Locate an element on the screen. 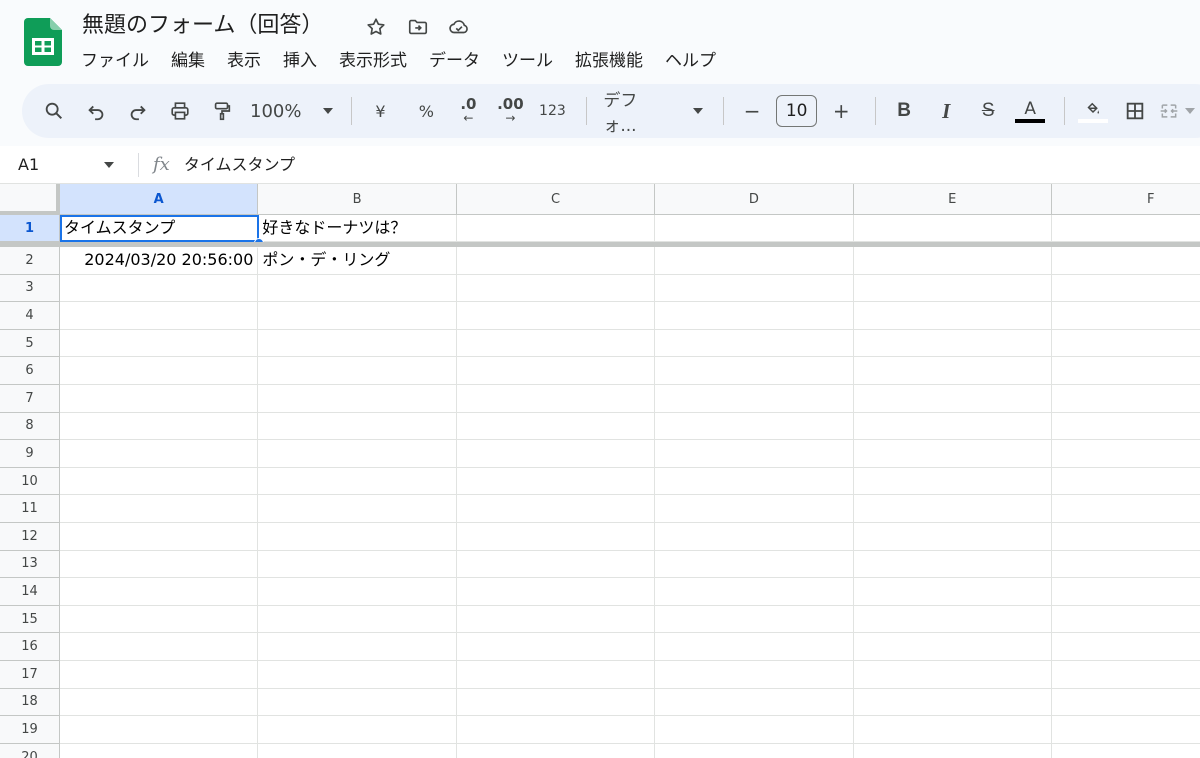 This screenshot has width=1200, height=758. menu-tools: ツール is located at coordinates (527, 61).